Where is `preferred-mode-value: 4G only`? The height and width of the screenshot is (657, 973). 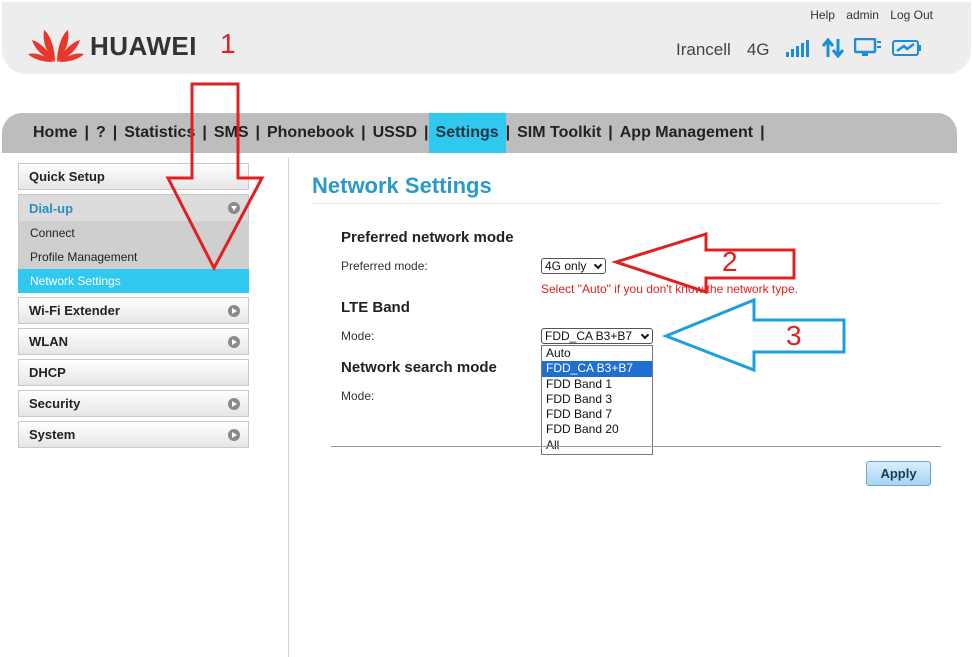
preferred-mode-value: 4G only is located at coordinates (566, 266).